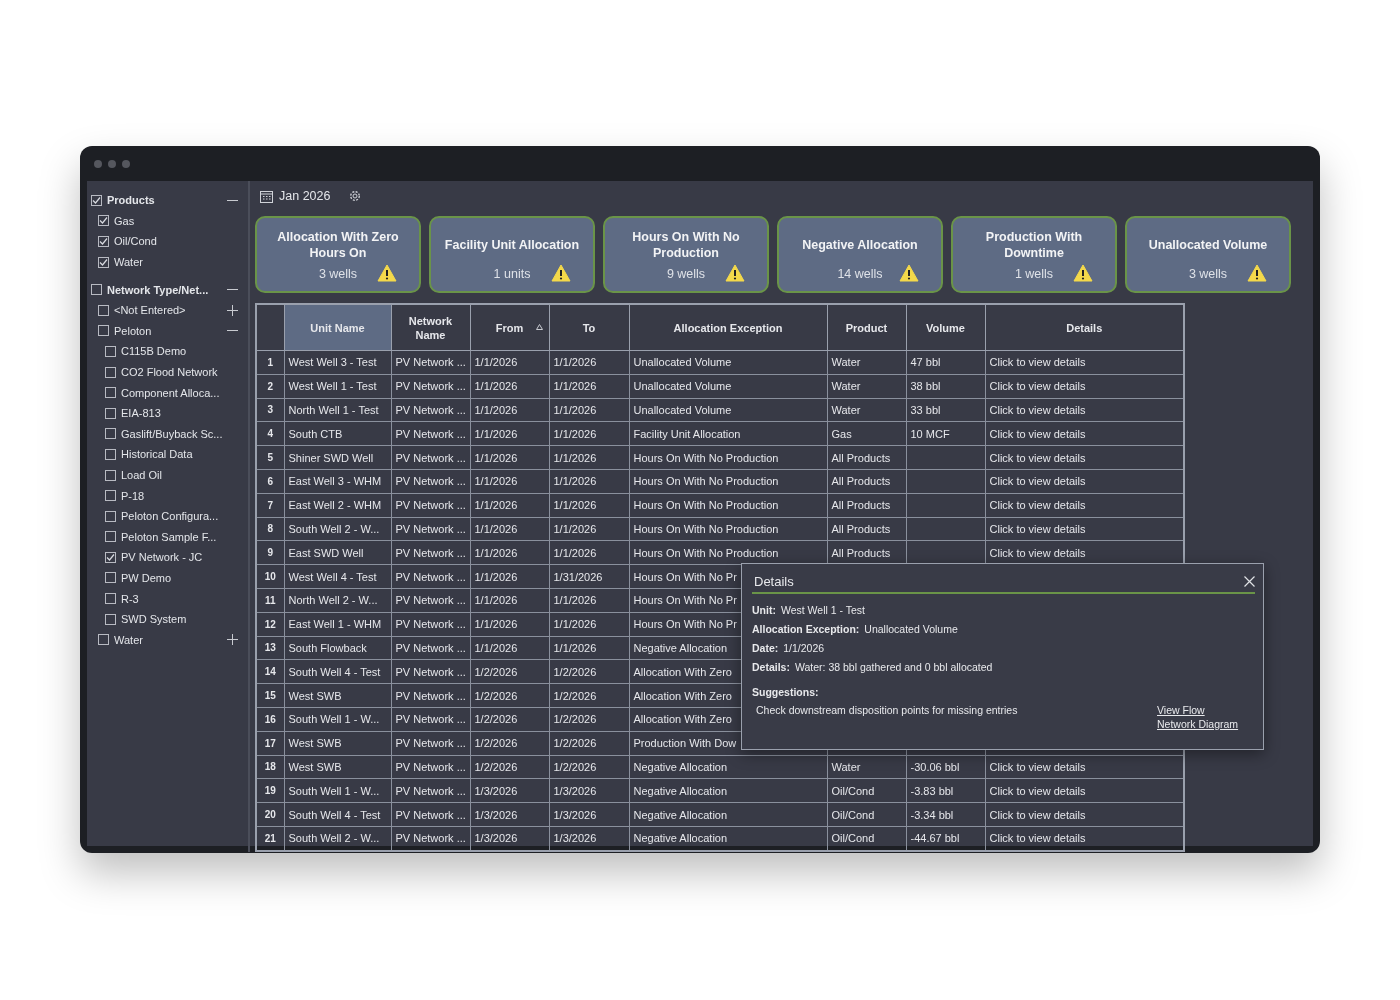  What do you see at coordinates (337, 327) in the screenshot?
I see `column-header: Unit Name` at bounding box center [337, 327].